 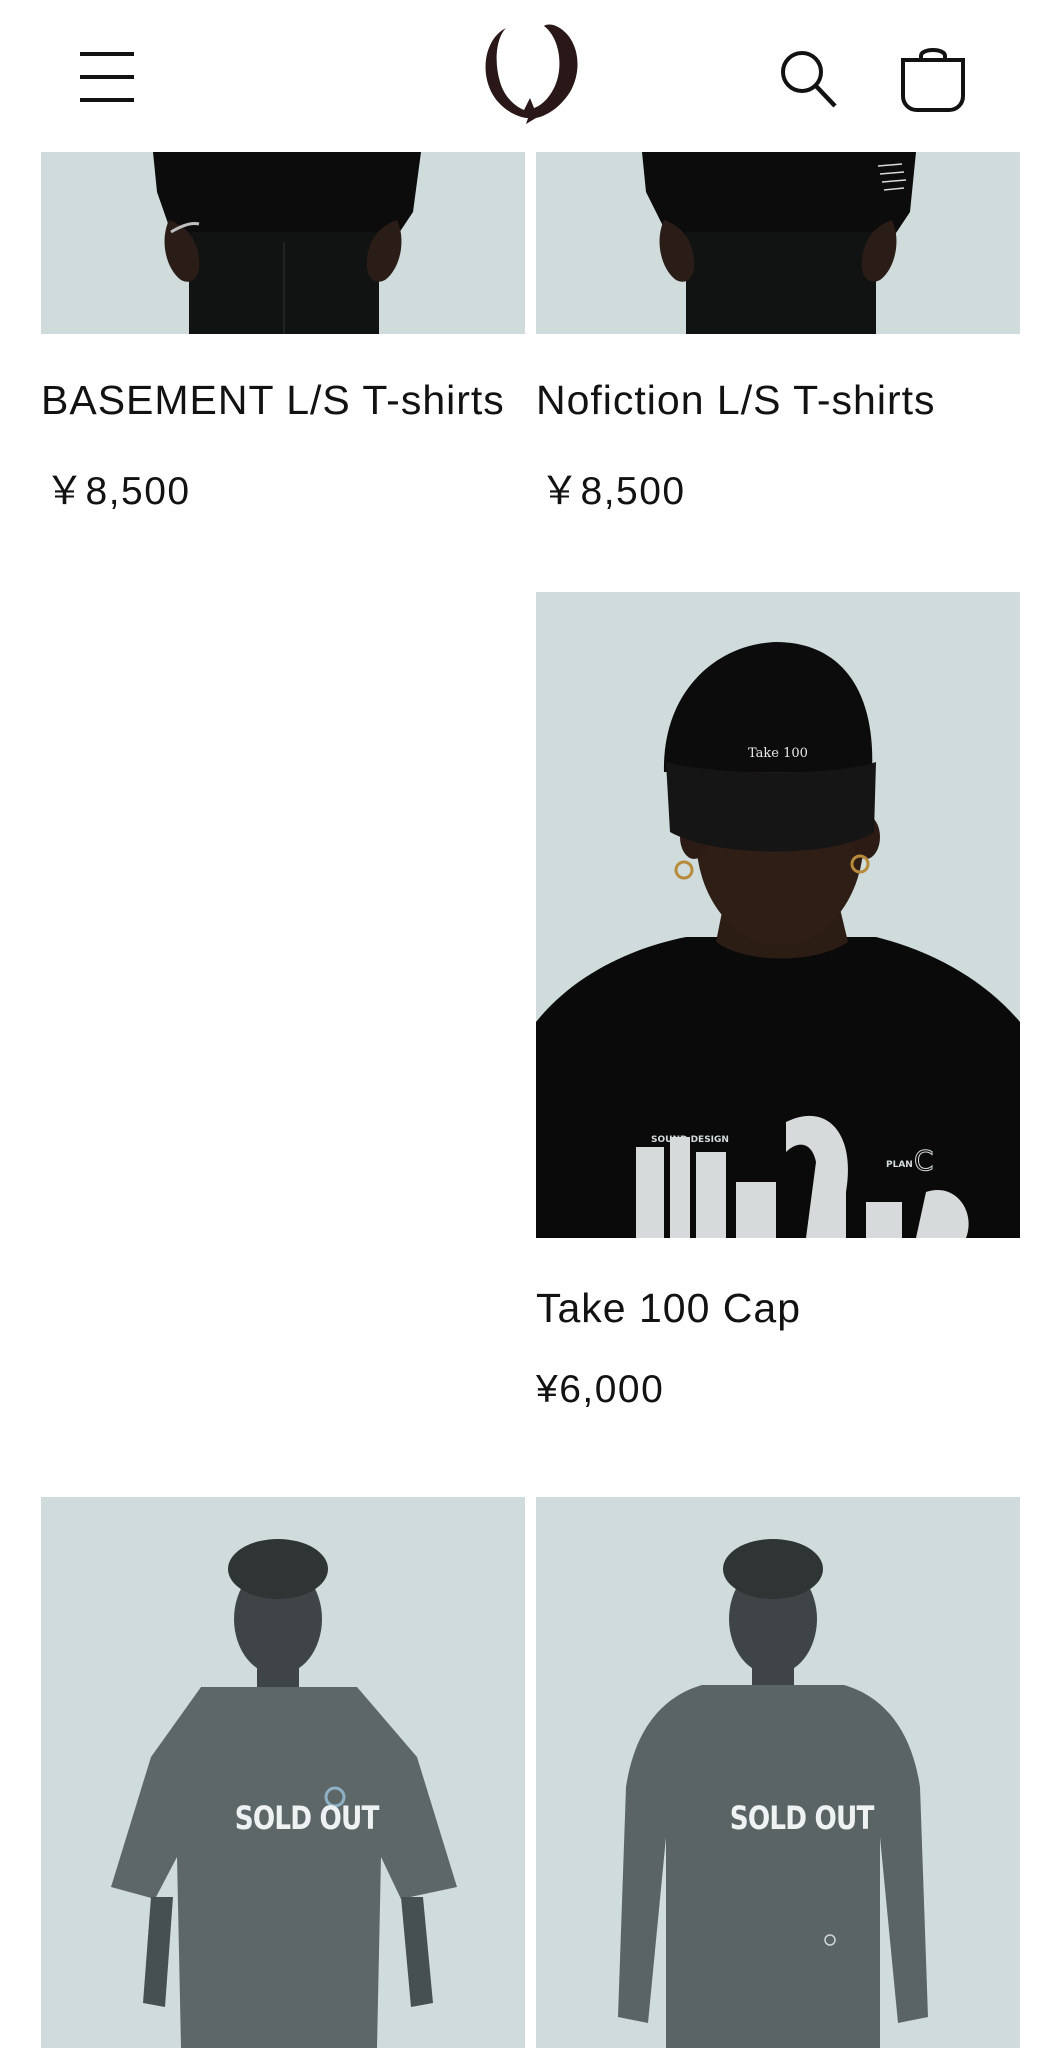 What do you see at coordinates (668, 1308) in the screenshot?
I see `product-title: Take 100 Cap` at bounding box center [668, 1308].